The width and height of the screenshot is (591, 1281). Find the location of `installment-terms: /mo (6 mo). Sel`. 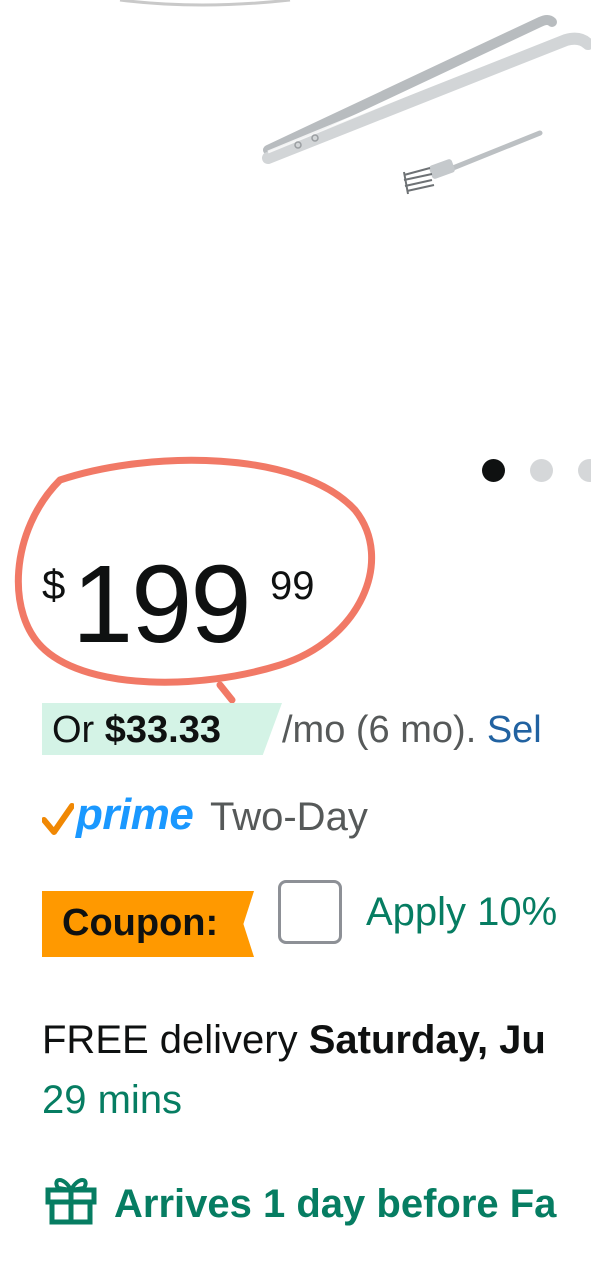

installment-terms: /mo (6 mo). Sel is located at coordinates (412, 730).